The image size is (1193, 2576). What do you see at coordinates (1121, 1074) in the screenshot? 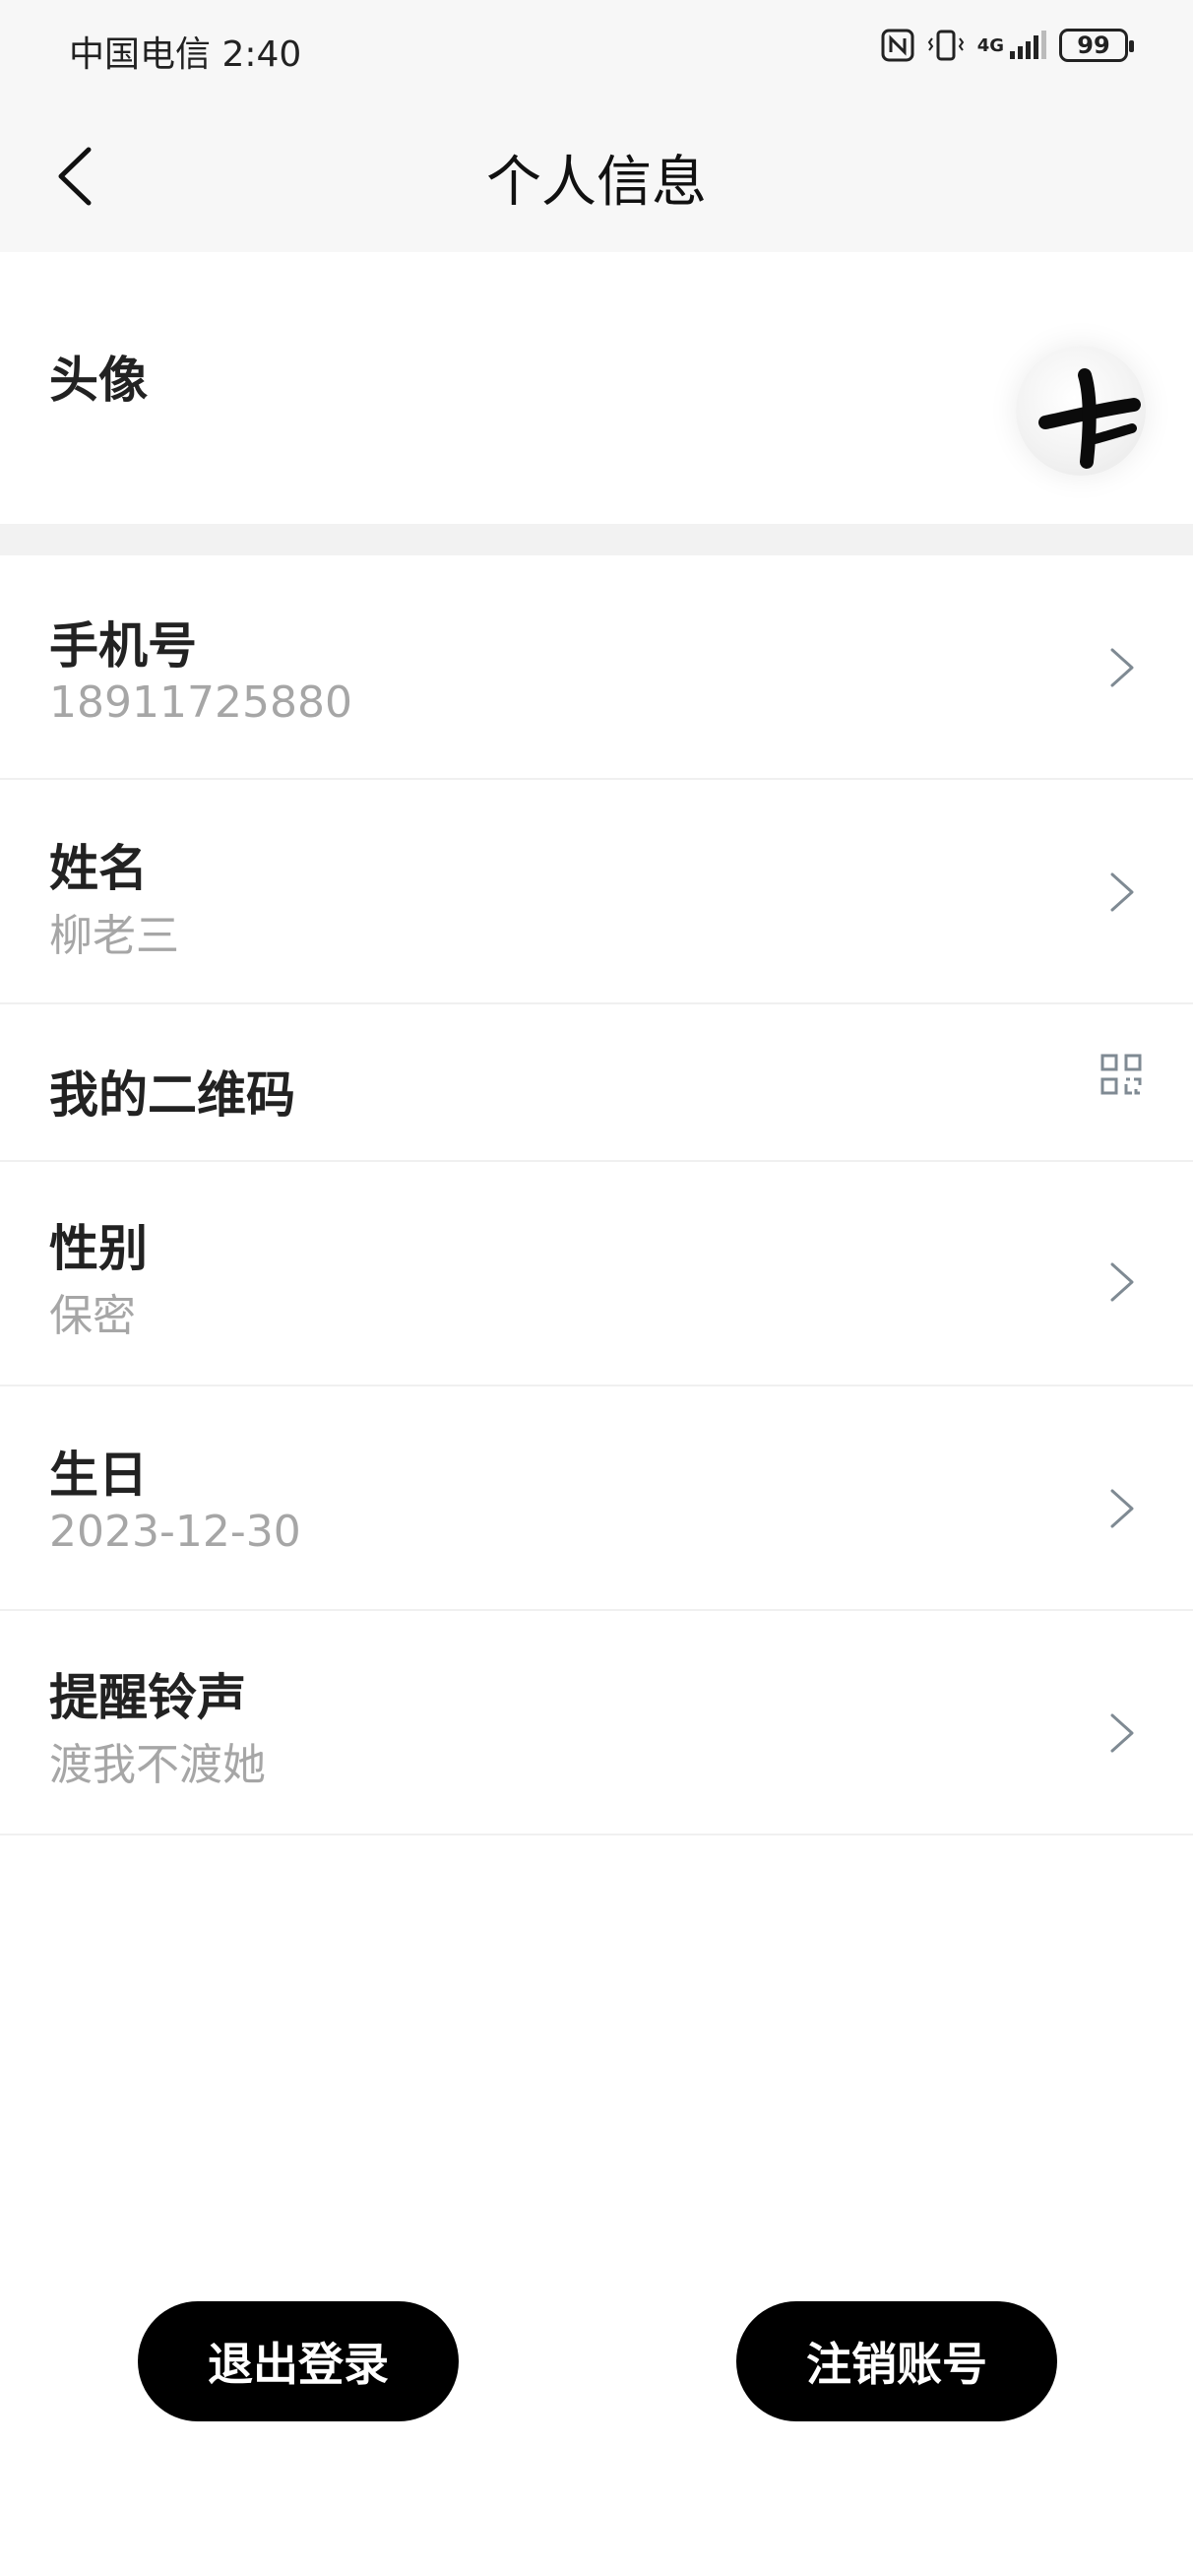
I see `qr-code-icon` at bounding box center [1121, 1074].